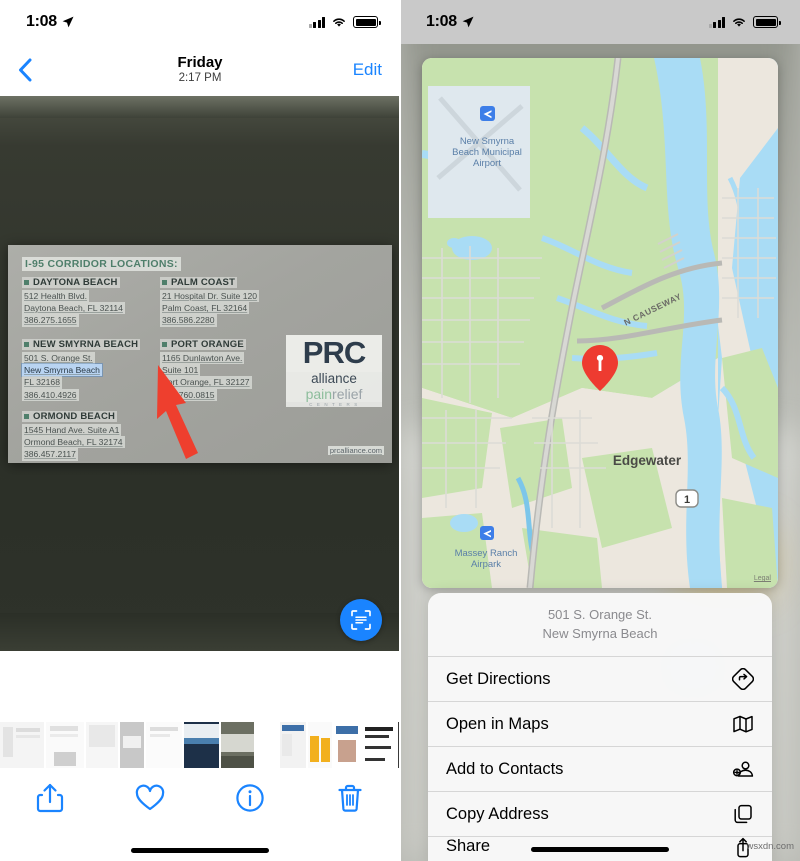 The image size is (800, 861). What do you see at coordinates (347, 394) in the screenshot?
I see `logo-relief-text: relief` at bounding box center [347, 394].